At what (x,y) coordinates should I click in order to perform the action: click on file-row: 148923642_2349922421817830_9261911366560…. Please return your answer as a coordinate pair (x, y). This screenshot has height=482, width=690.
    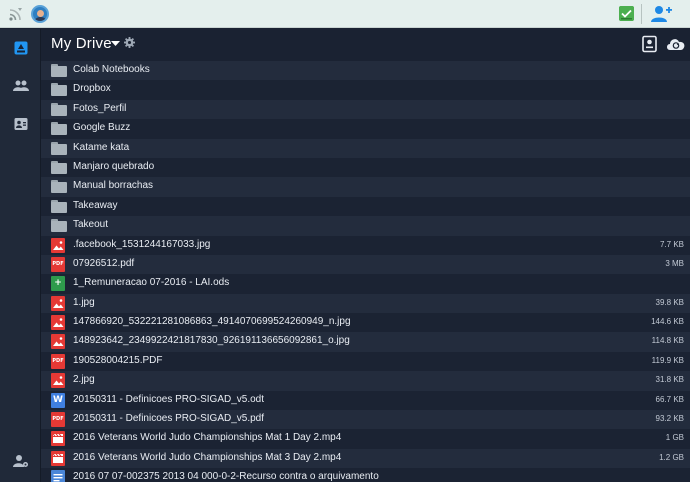
    Looking at the image, I should click on (365, 342).